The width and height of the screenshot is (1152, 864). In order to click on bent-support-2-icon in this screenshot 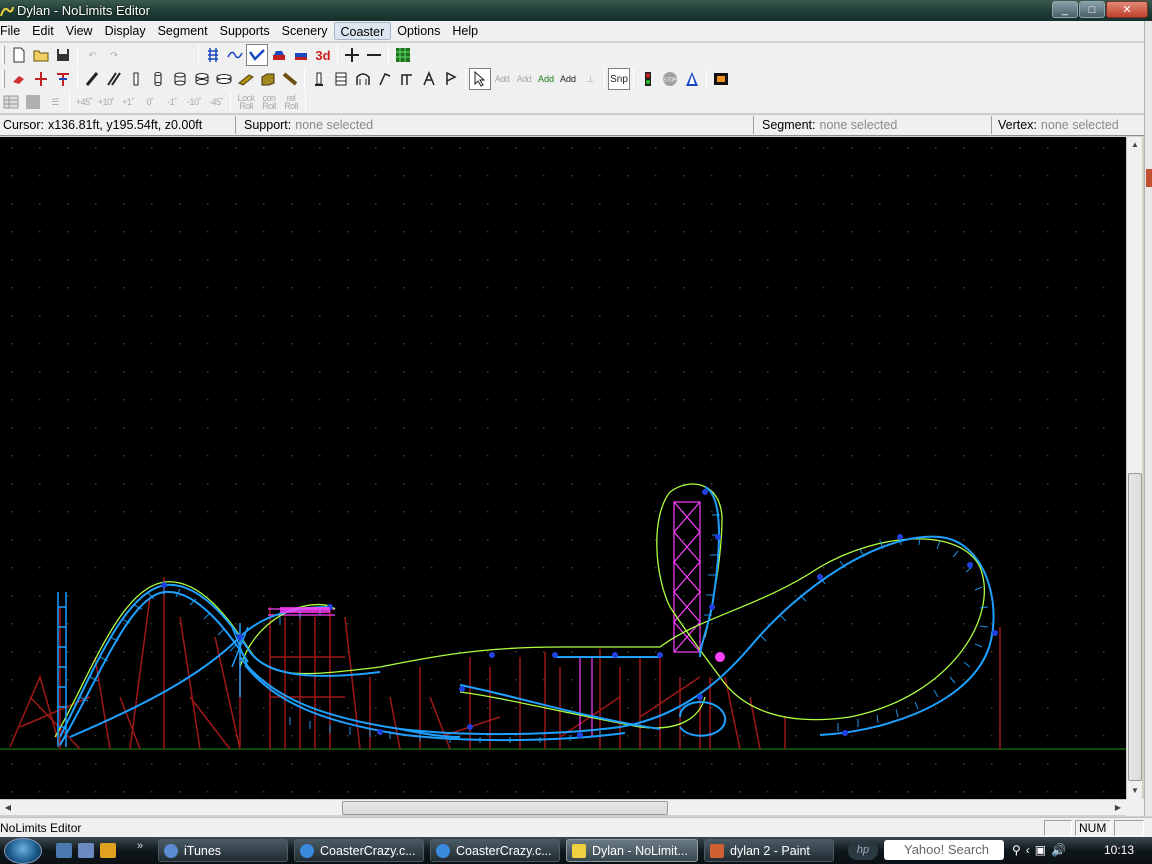, I will do `click(407, 79)`.